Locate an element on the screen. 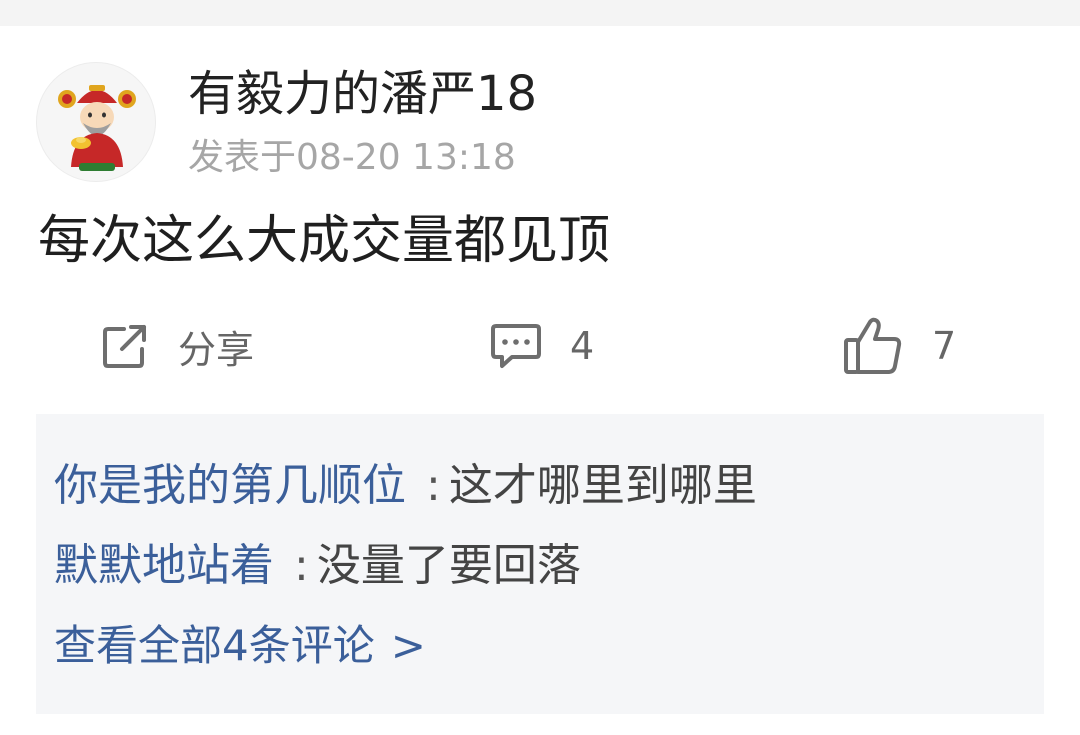 The width and height of the screenshot is (1080, 735). avatar-caishen-icon is located at coordinates (97, 128).